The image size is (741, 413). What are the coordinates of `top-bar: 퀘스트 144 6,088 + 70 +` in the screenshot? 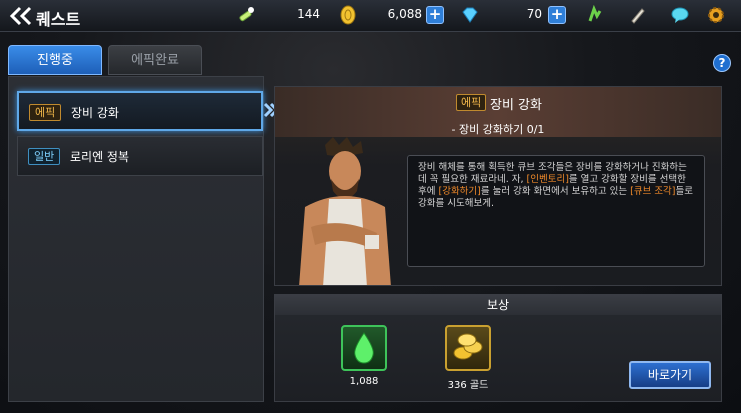 It's located at (370, 16).